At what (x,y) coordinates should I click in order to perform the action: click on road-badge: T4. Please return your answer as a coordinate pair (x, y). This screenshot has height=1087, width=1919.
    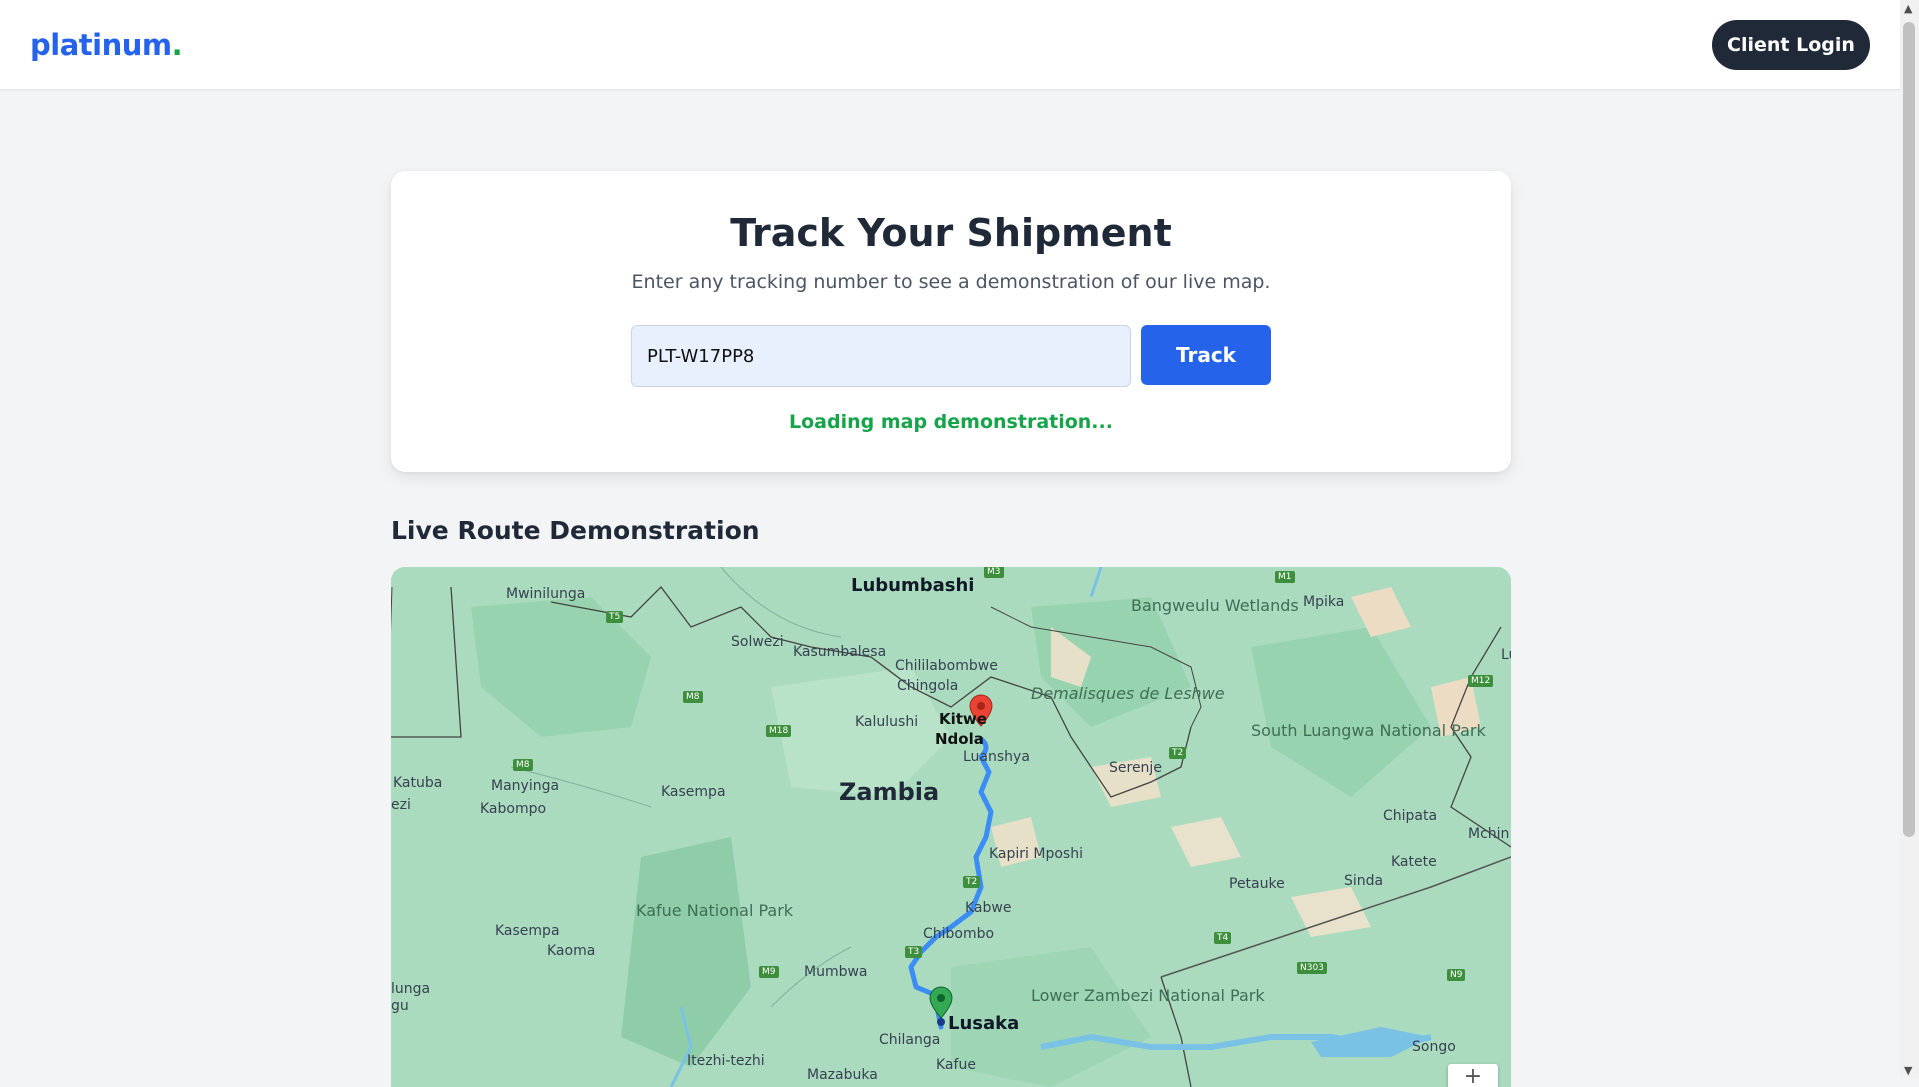
    Looking at the image, I should click on (1223, 938).